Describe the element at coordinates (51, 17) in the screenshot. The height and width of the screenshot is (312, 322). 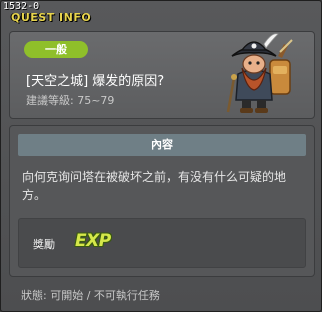
I see `window-title: QUEST INFO` at that location.